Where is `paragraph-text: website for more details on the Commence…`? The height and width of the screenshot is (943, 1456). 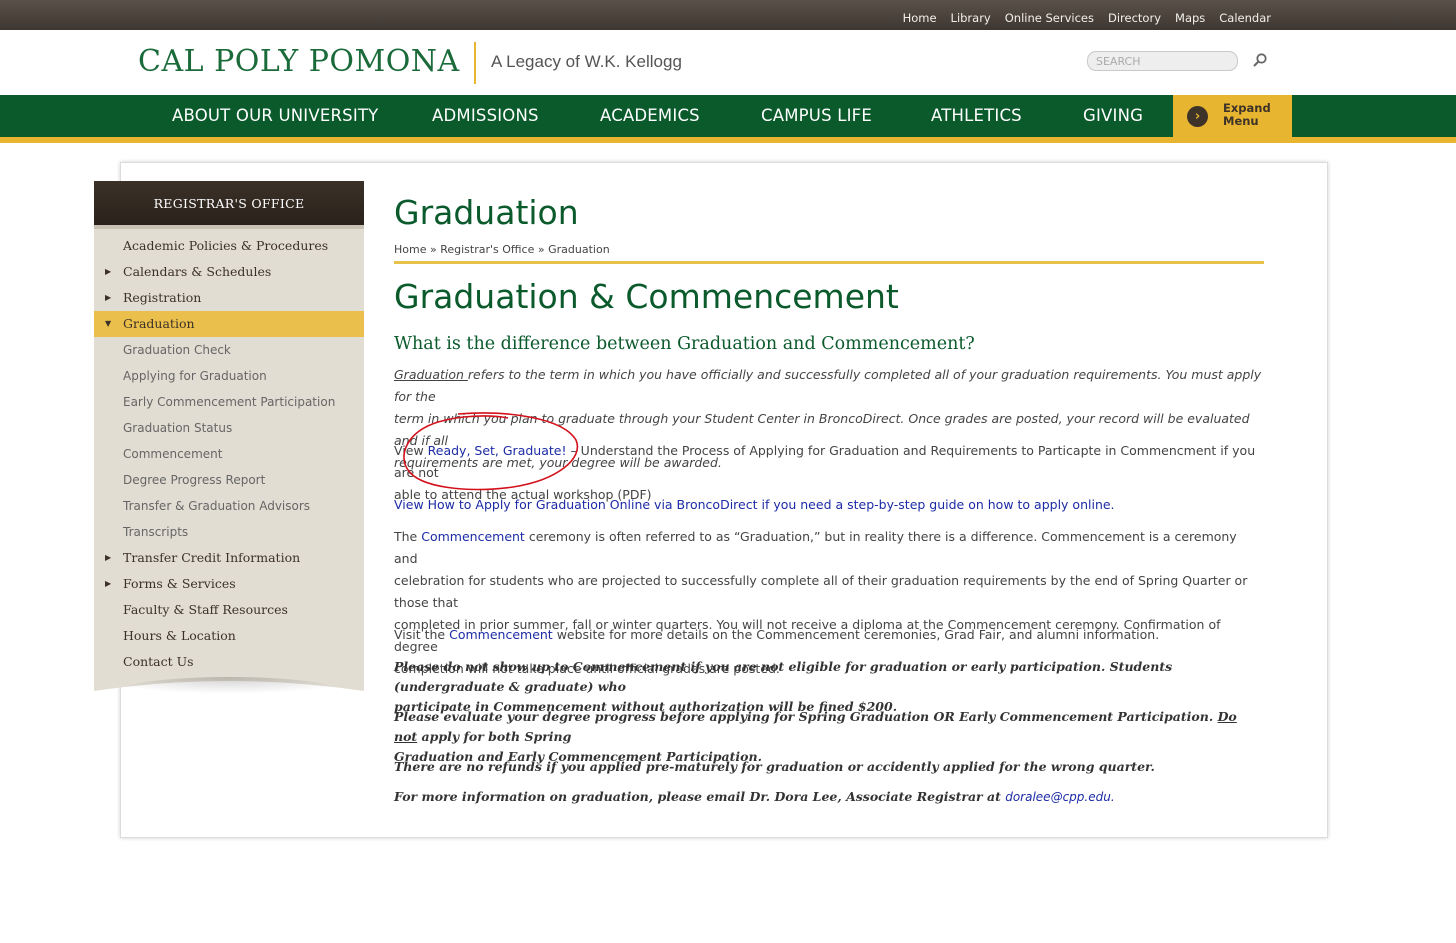 paragraph-text: website for more details on the Commence… is located at coordinates (856, 634).